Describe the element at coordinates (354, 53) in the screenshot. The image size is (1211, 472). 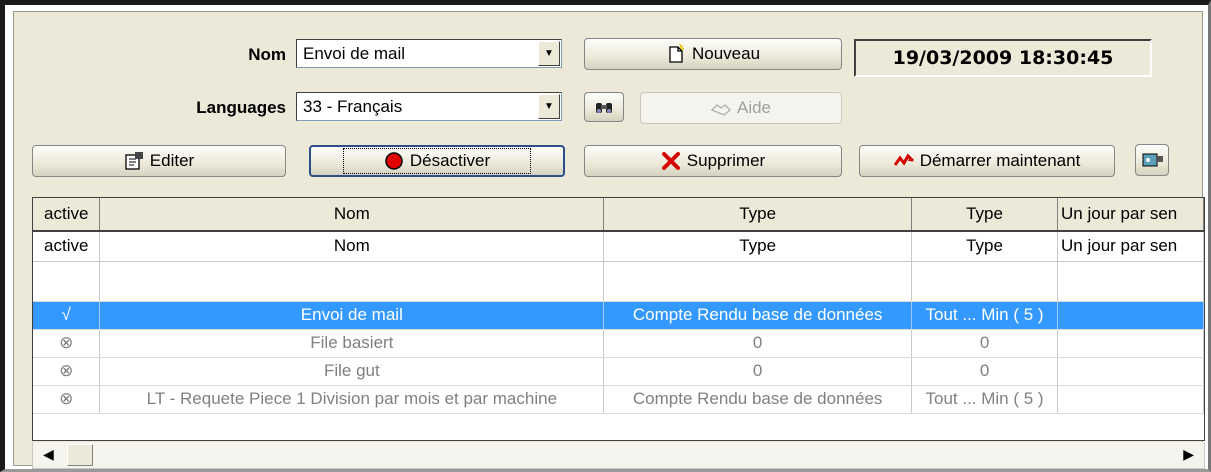
I see `nom-value: Envoi de mail` at that location.